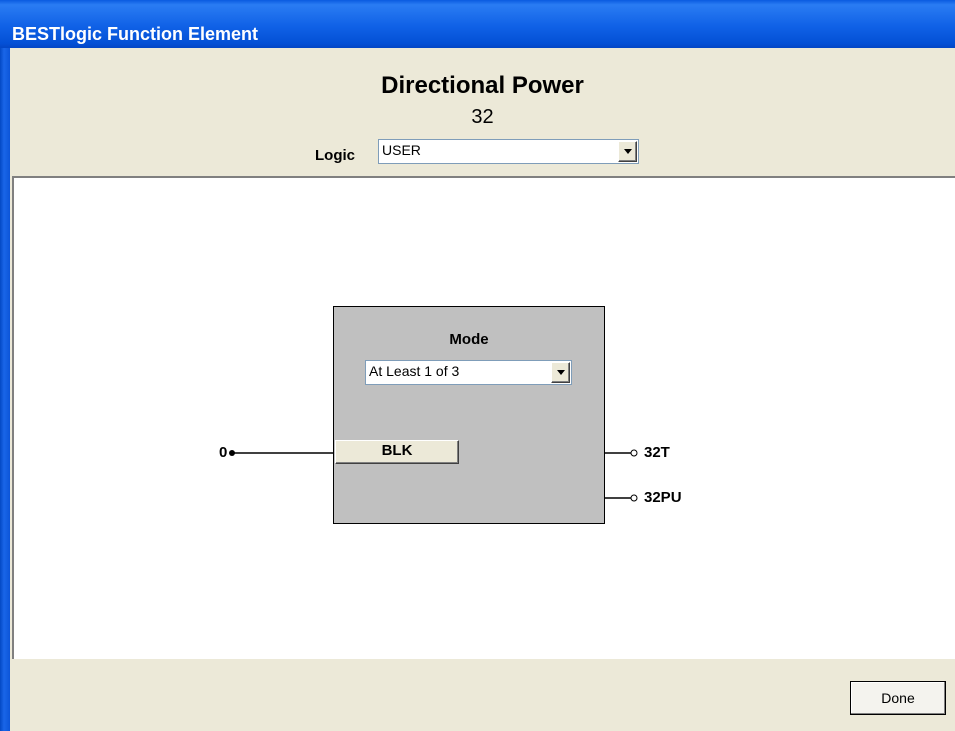 This screenshot has width=955, height=731. Describe the element at coordinates (232, 453) in the screenshot. I see `input-connector-dot` at that location.